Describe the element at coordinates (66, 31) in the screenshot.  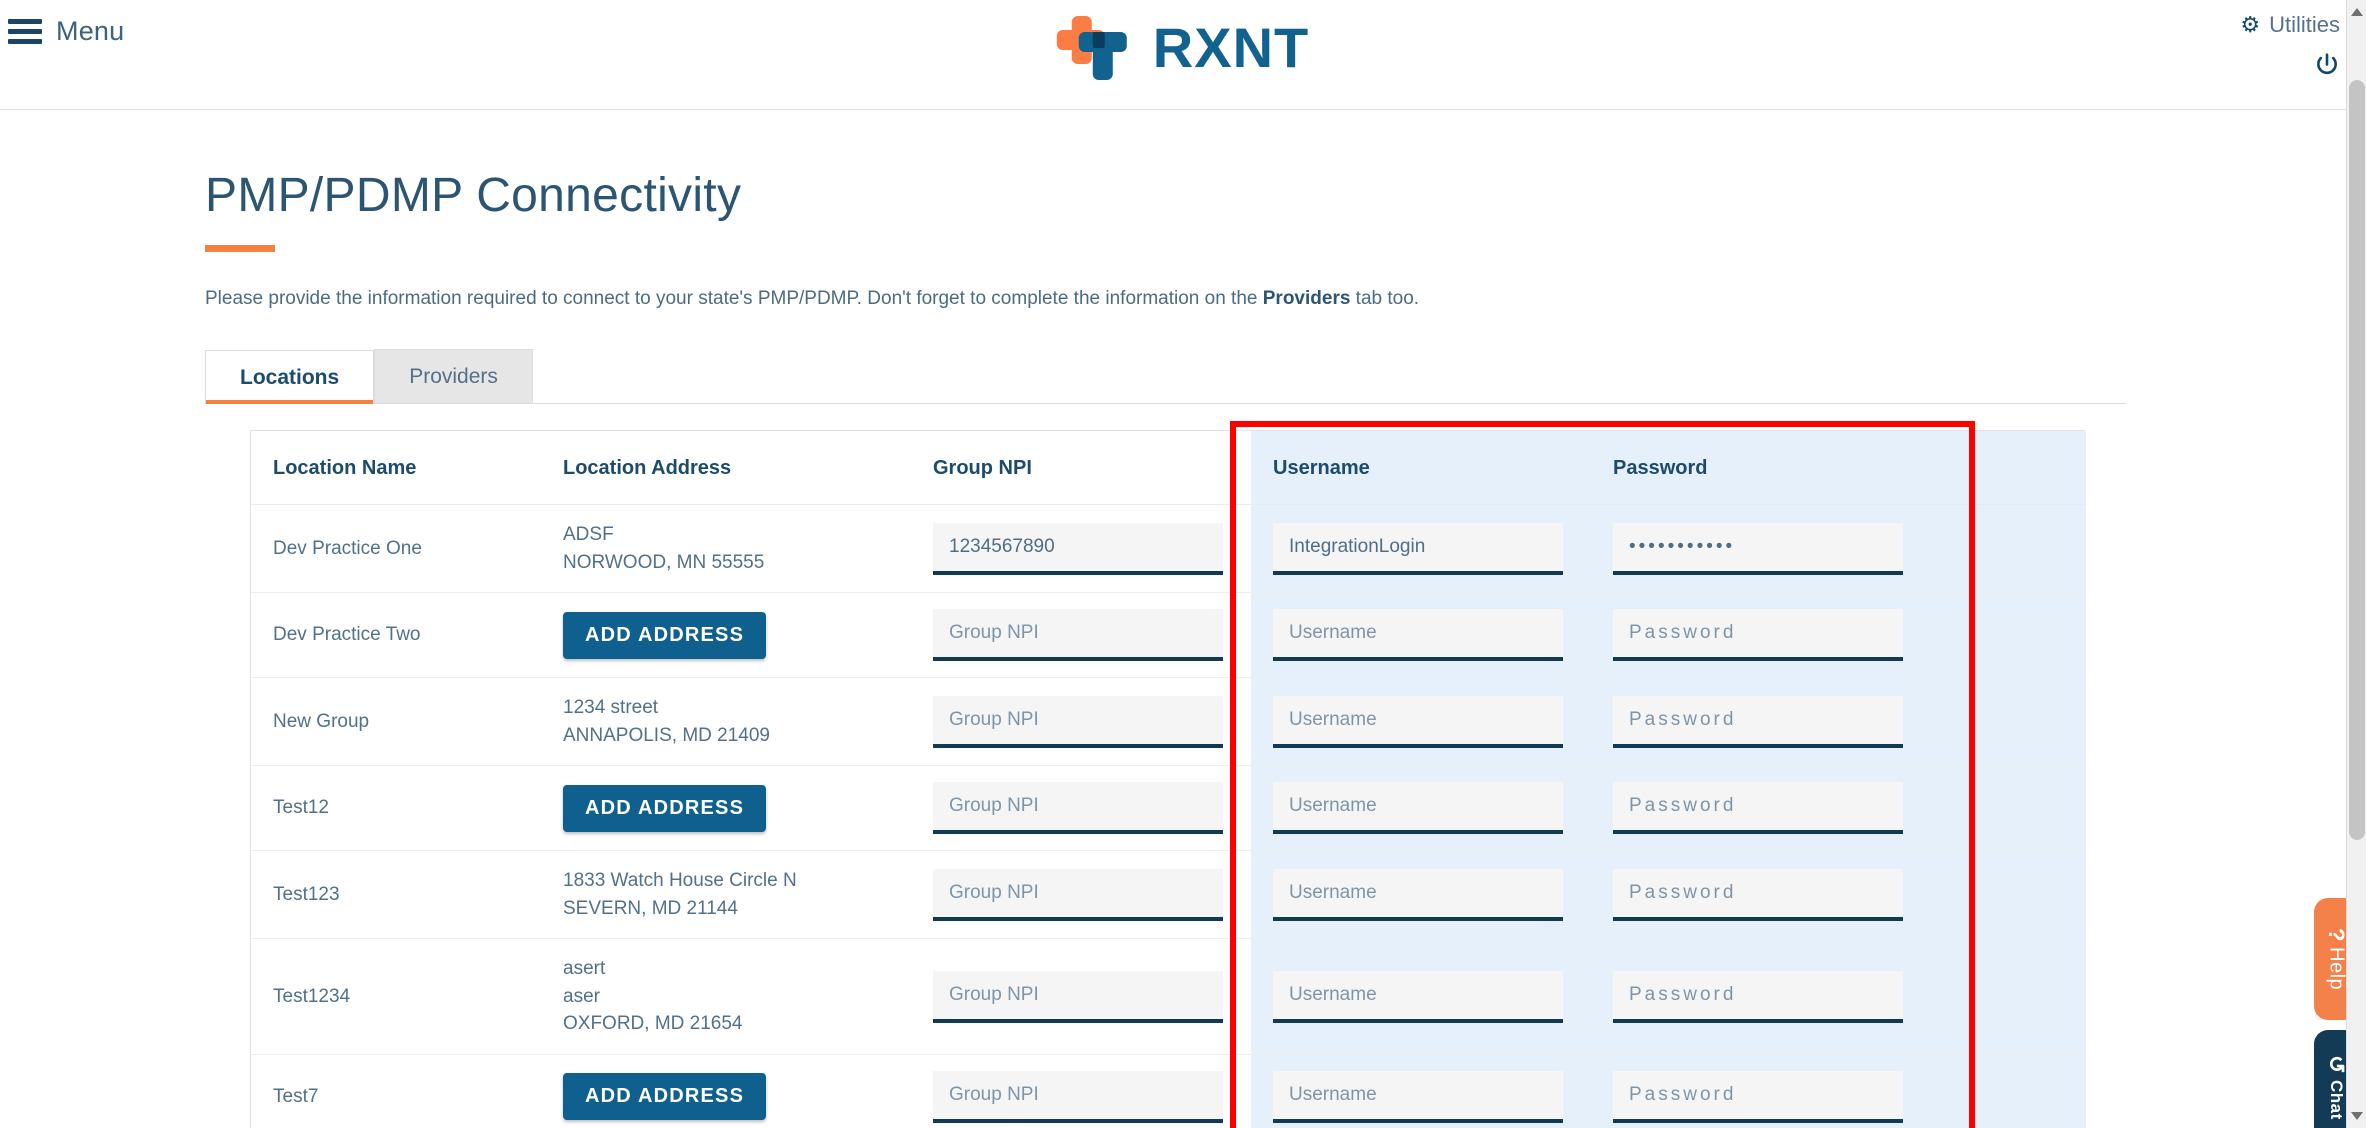
I see `menu-button: Menu` at that location.